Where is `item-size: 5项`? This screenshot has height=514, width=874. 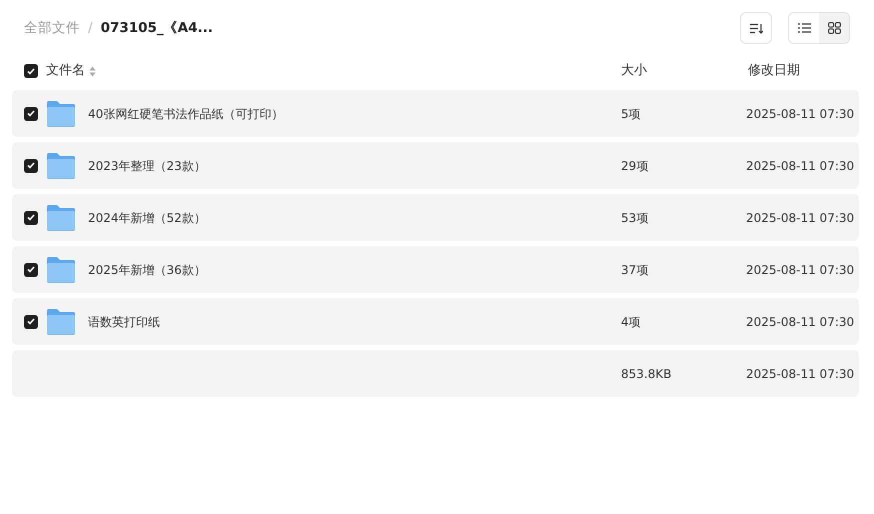 item-size: 5项 is located at coordinates (631, 113).